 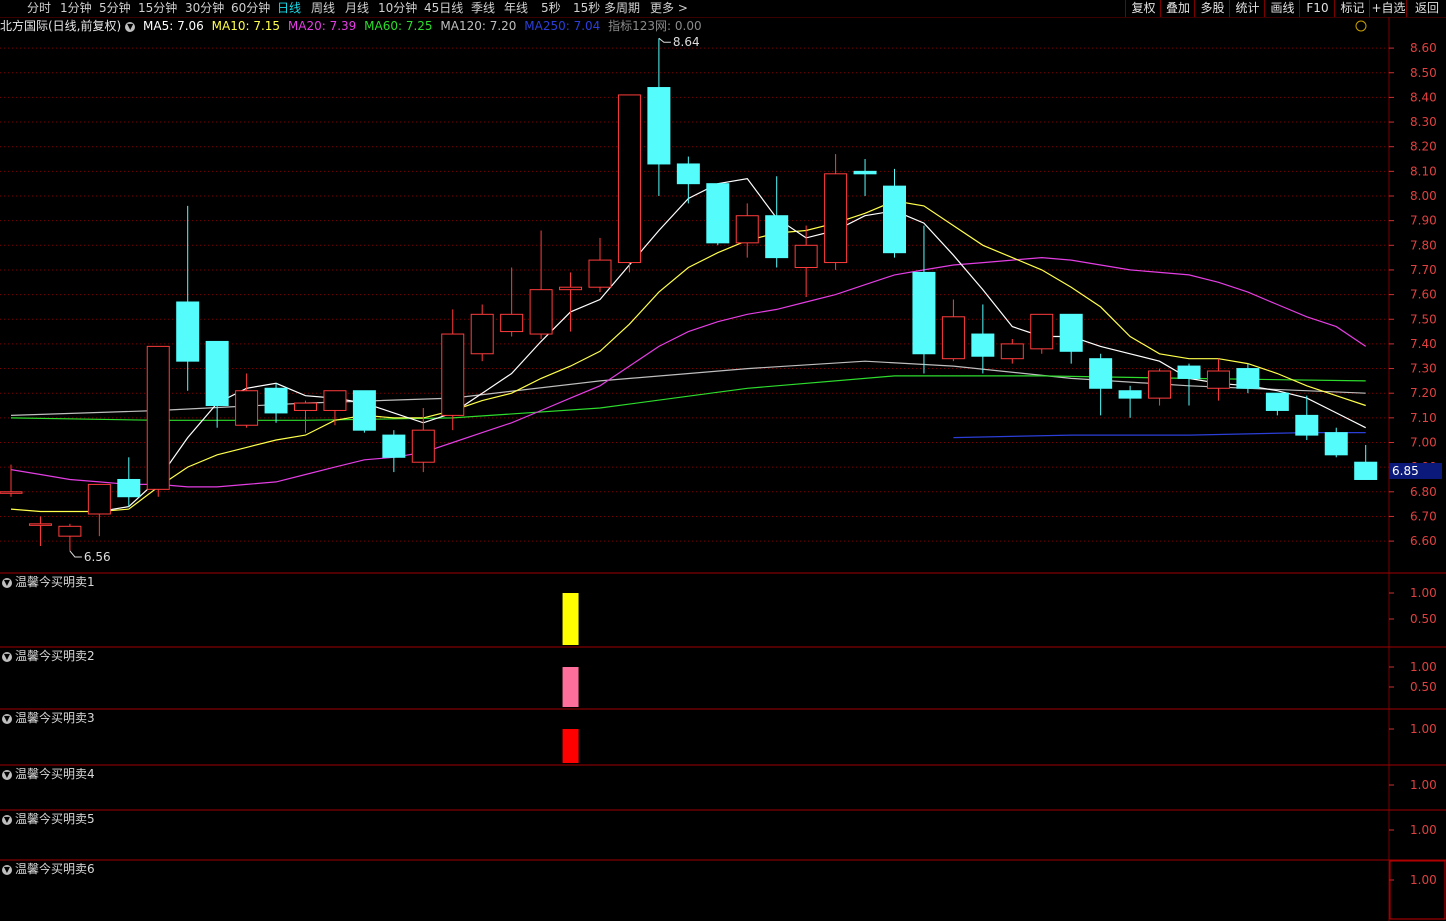 What do you see at coordinates (1423, 196) in the screenshot?
I see `y-tick-label: 8.00` at bounding box center [1423, 196].